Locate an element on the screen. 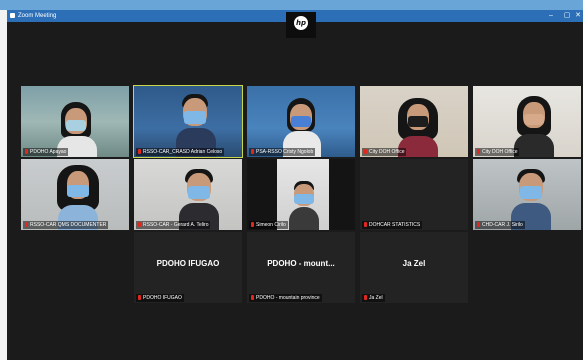 Image resolution: width=583 pixels, height=360 pixels. participant-name-label: Simeon Cirilo is located at coordinates (268, 225).